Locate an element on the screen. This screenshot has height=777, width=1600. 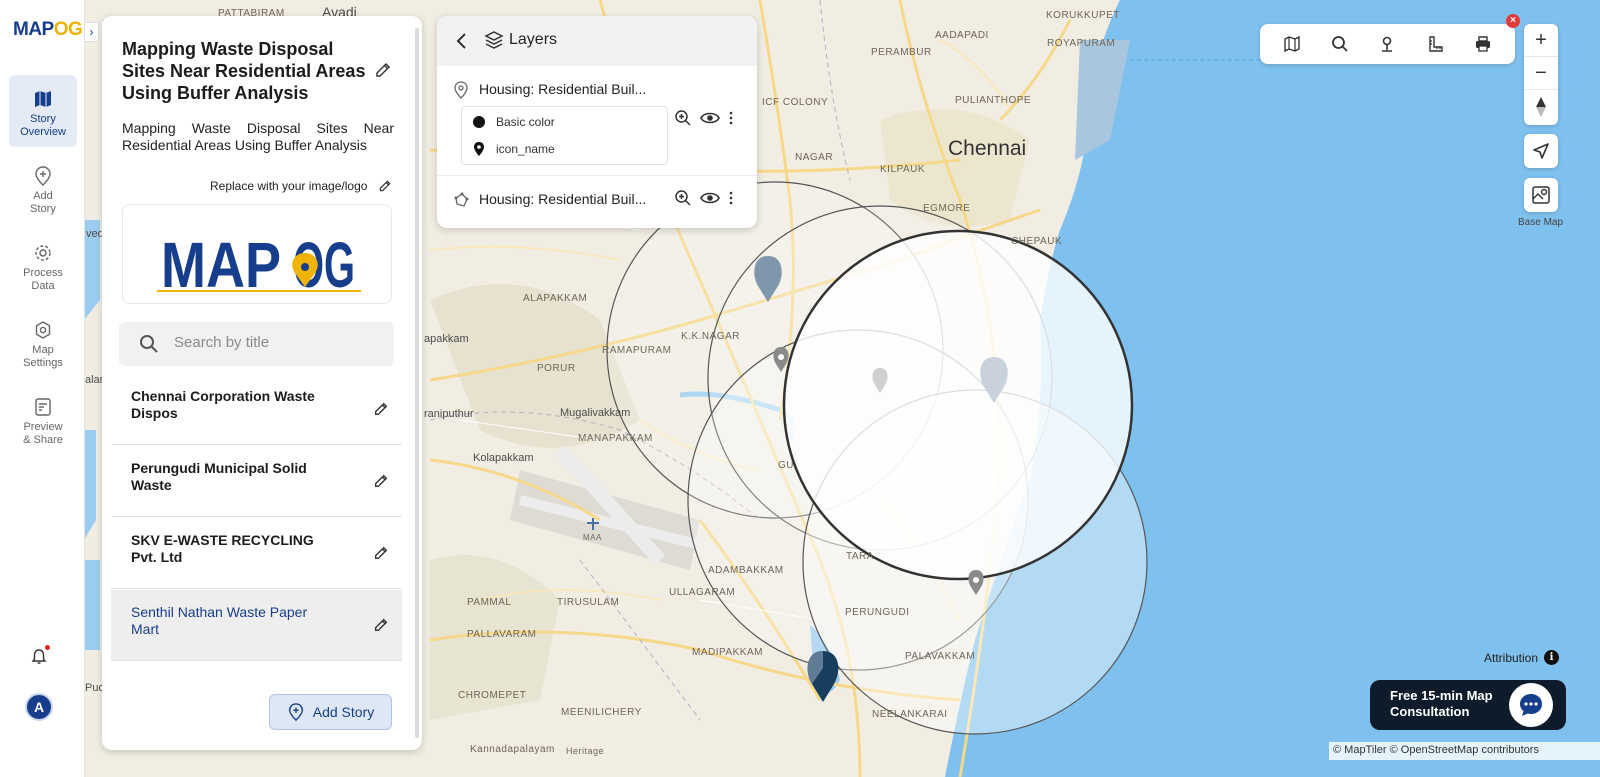
nav-label: Story Overview is located at coordinates (43, 125).